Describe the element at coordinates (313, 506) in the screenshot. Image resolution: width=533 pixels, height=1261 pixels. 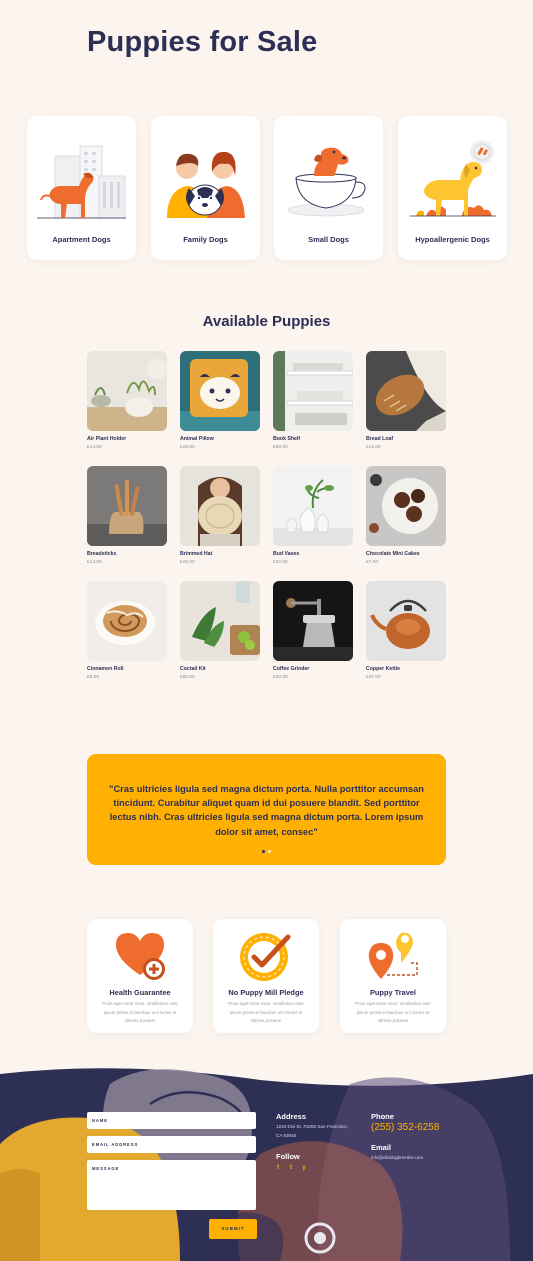
I see `product-image-bud-vases` at that location.